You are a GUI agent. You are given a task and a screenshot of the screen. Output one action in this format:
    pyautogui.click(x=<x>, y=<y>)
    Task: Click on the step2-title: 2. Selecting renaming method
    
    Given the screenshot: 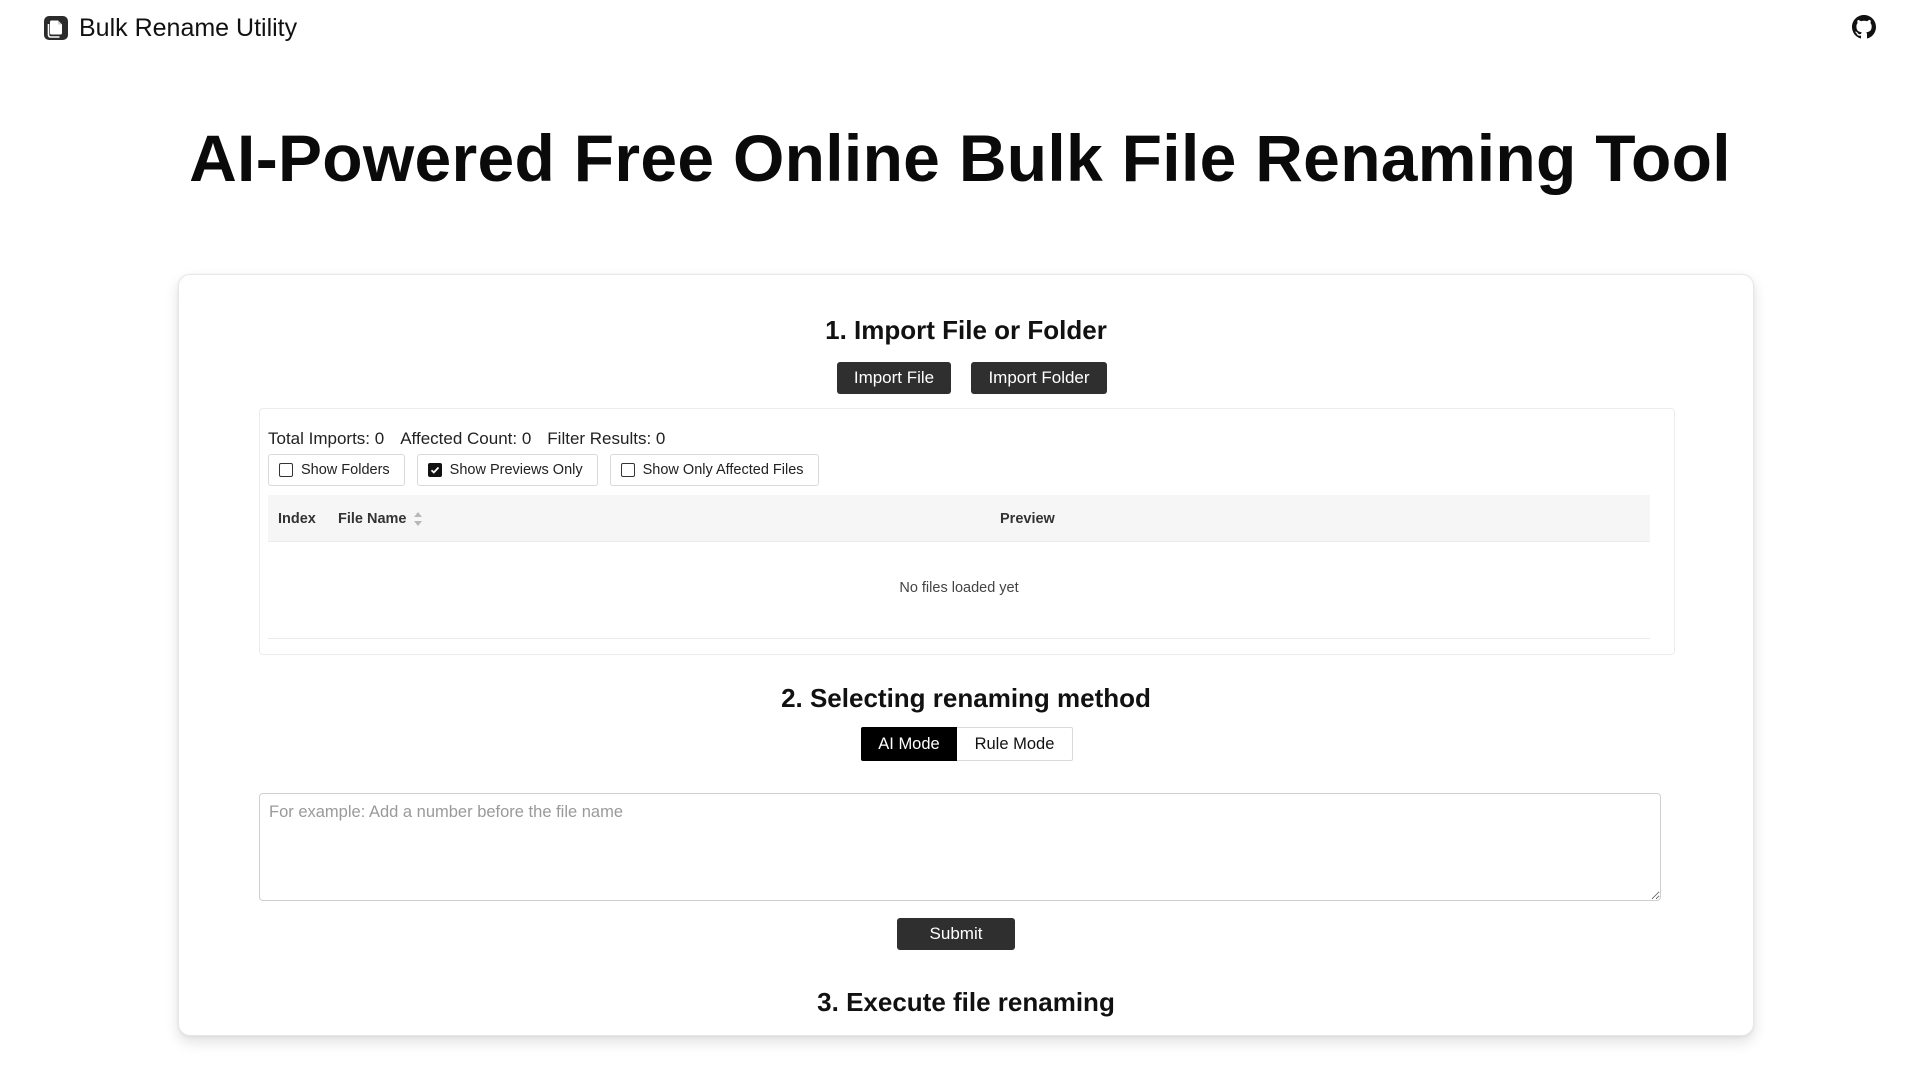 What is the action you would take?
    pyautogui.click(x=966, y=698)
    